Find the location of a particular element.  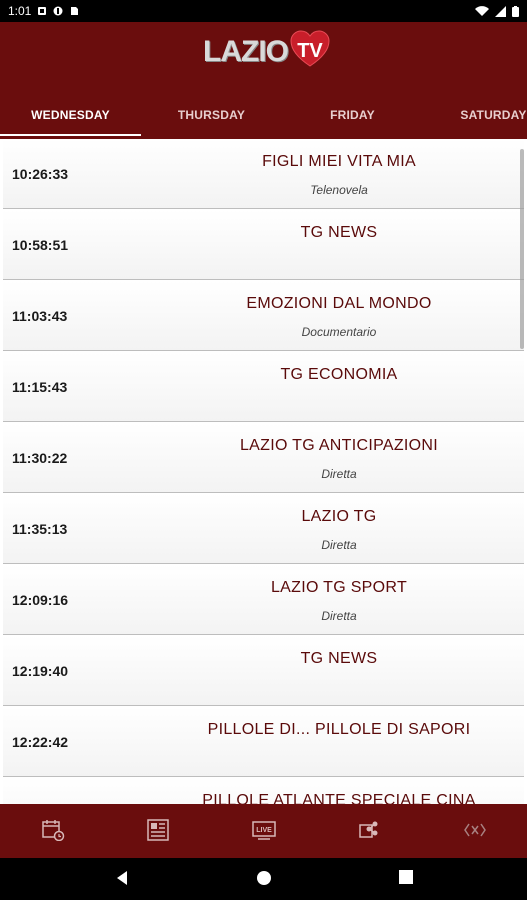

schedule-row: 10:58:51 TG NEWS is located at coordinates (263, 245).